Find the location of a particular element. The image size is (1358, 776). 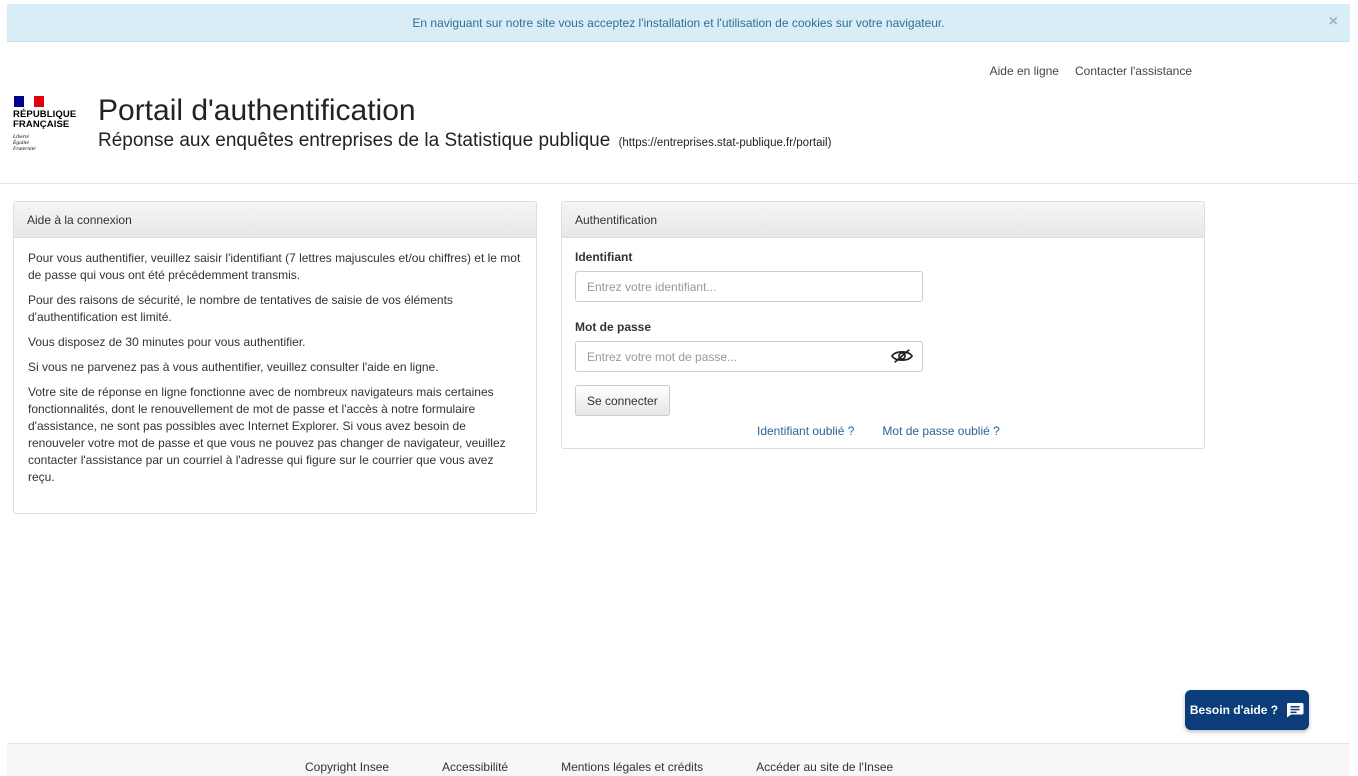

auth-panel-heading: Authentification is located at coordinates (883, 220).